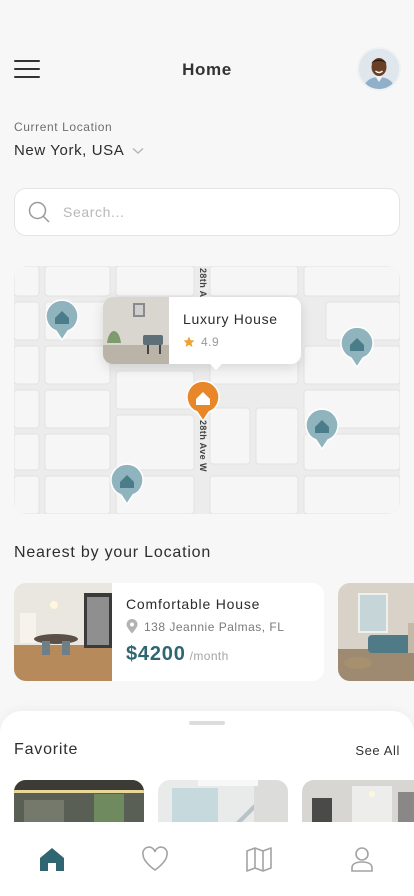 This screenshot has width=414, height=896. Describe the element at coordinates (46, 749) in the screenshot. I see `favorite-title: Favorite` at that location.